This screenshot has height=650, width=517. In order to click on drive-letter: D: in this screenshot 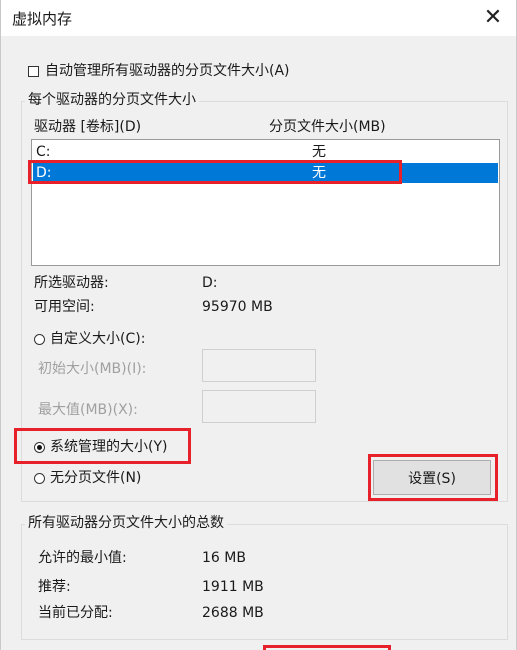, I will do `click(44, 173)`.